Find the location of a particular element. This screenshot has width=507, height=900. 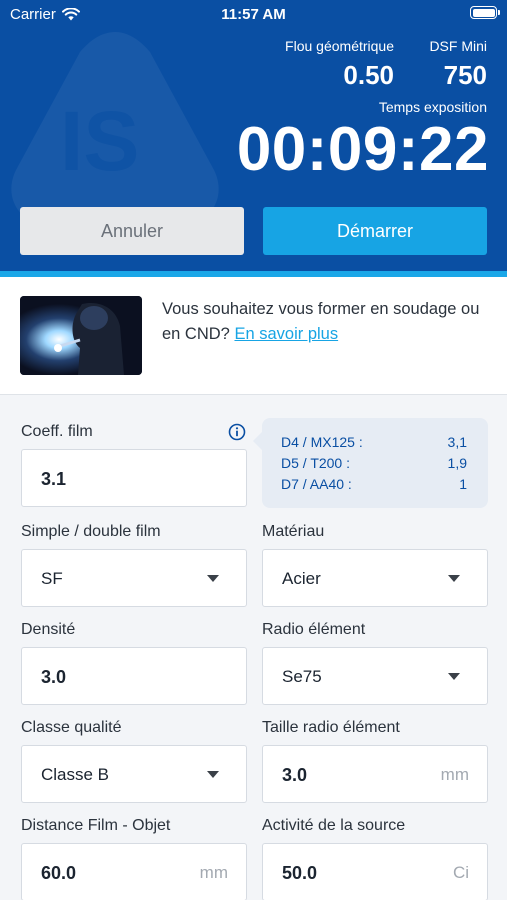

densite-value: 3.0 is located at coordinates (54, 677).